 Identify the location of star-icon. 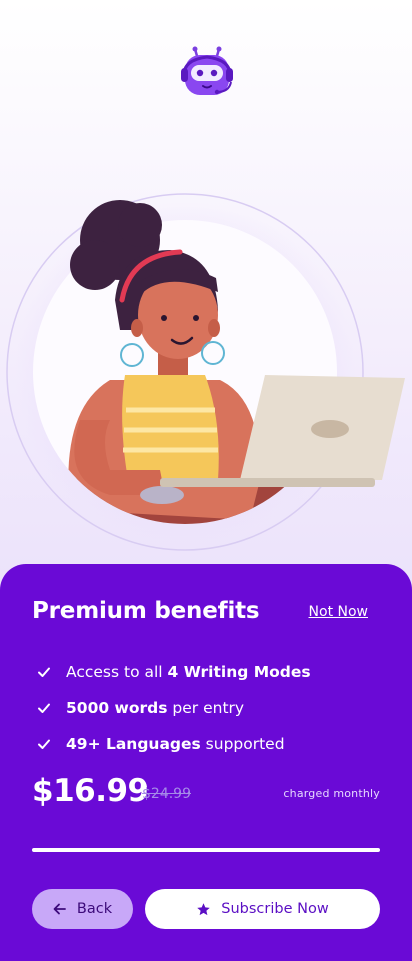
(204, 908).